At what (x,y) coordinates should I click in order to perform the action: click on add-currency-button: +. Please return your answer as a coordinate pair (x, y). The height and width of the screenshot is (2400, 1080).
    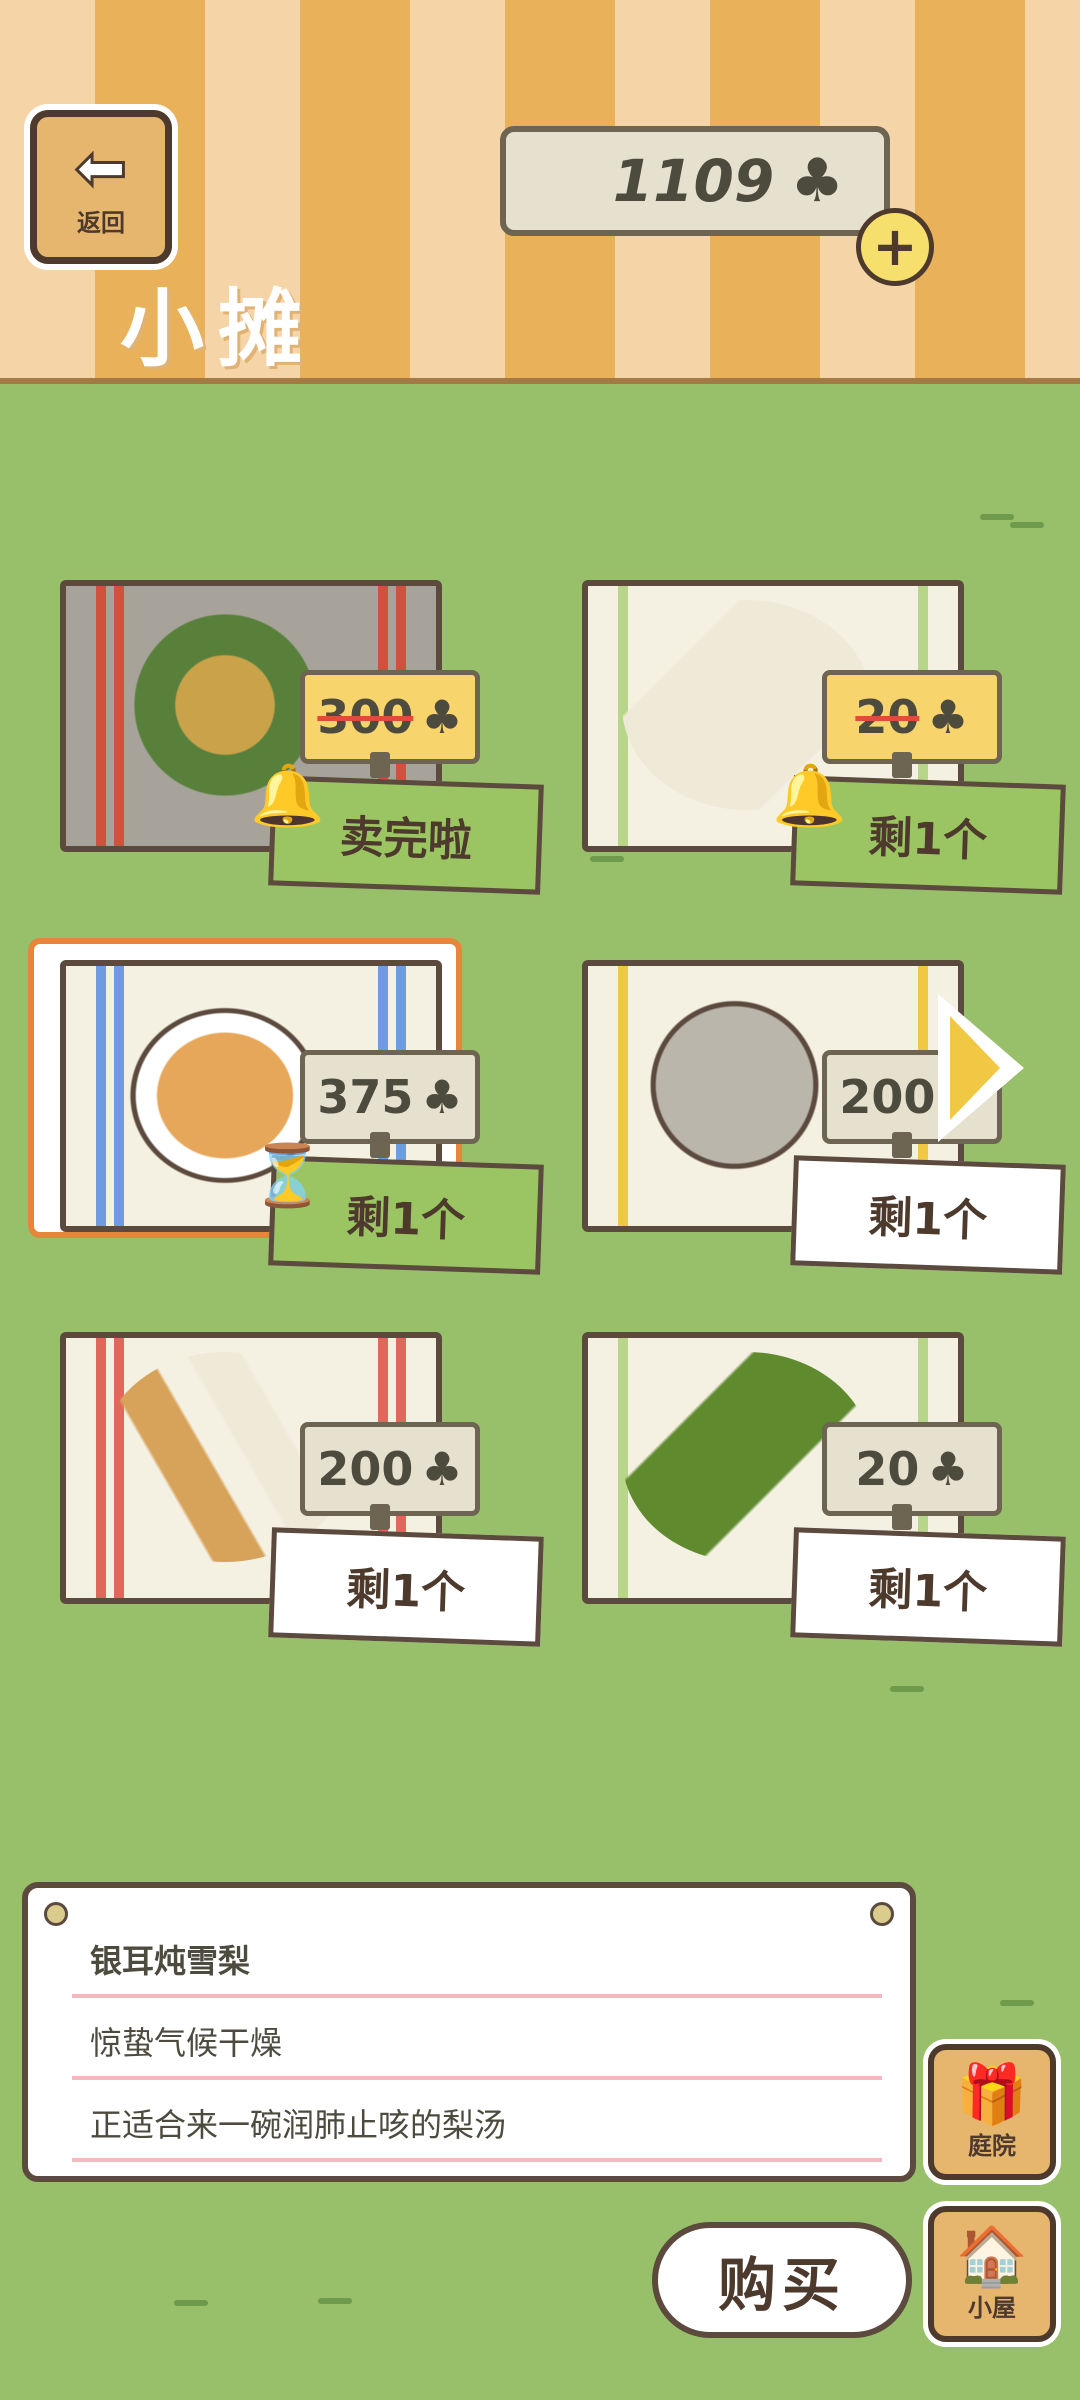
    Looking at the image, I should click on (895, 247).